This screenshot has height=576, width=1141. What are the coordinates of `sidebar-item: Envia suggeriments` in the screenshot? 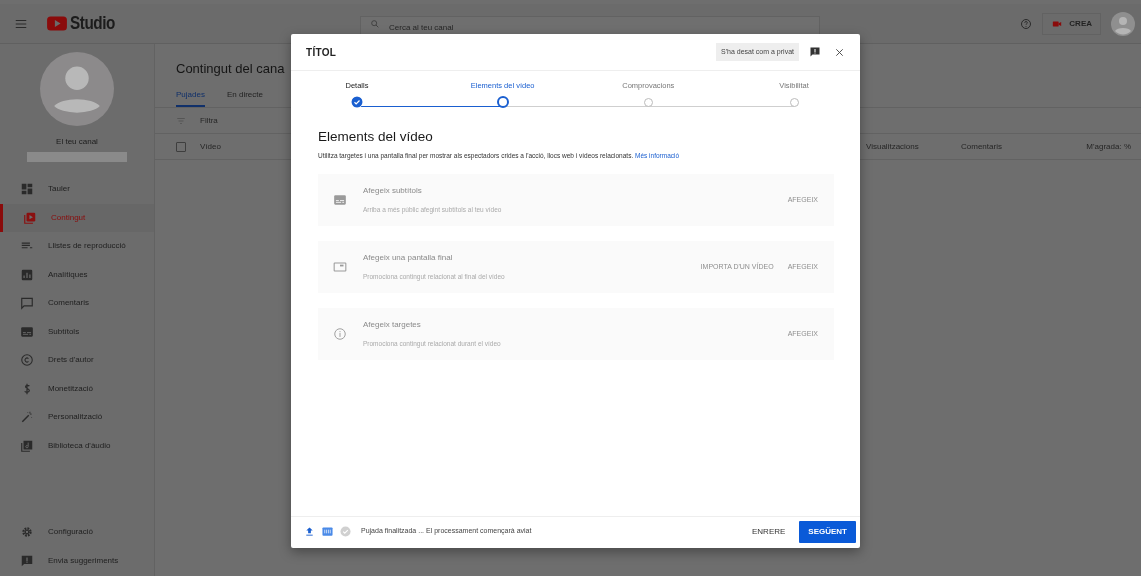 It's located at (77, 560).